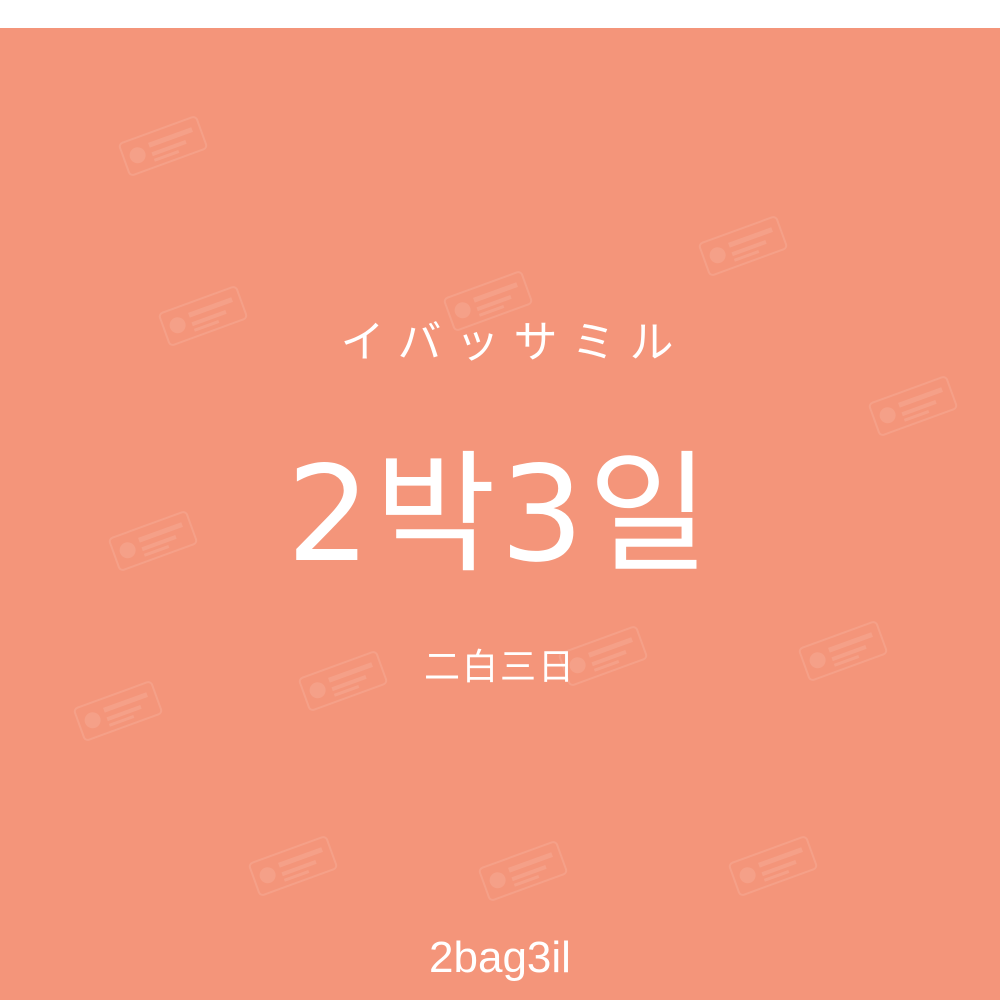 This screenshot has height=1000, width=1000. I want to click on hanja-text: 二白三日, so click(499, 667).